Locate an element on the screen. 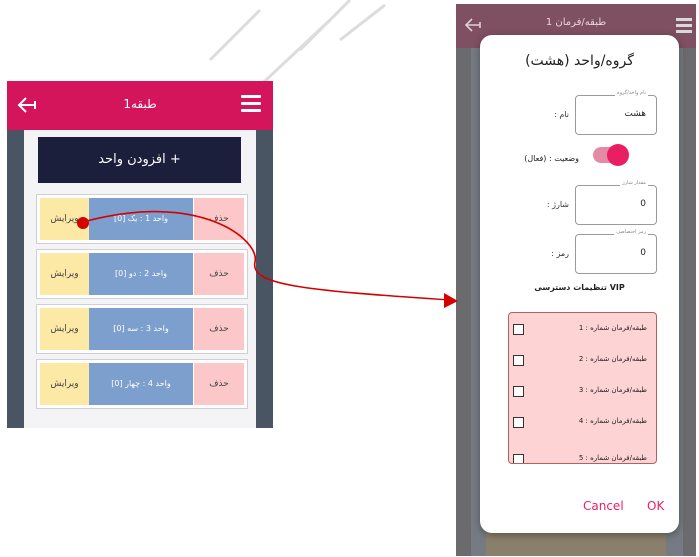  unit-row: ویرایش واحد 4 : چهار [0] حذف is located at coordinates (142, 384).